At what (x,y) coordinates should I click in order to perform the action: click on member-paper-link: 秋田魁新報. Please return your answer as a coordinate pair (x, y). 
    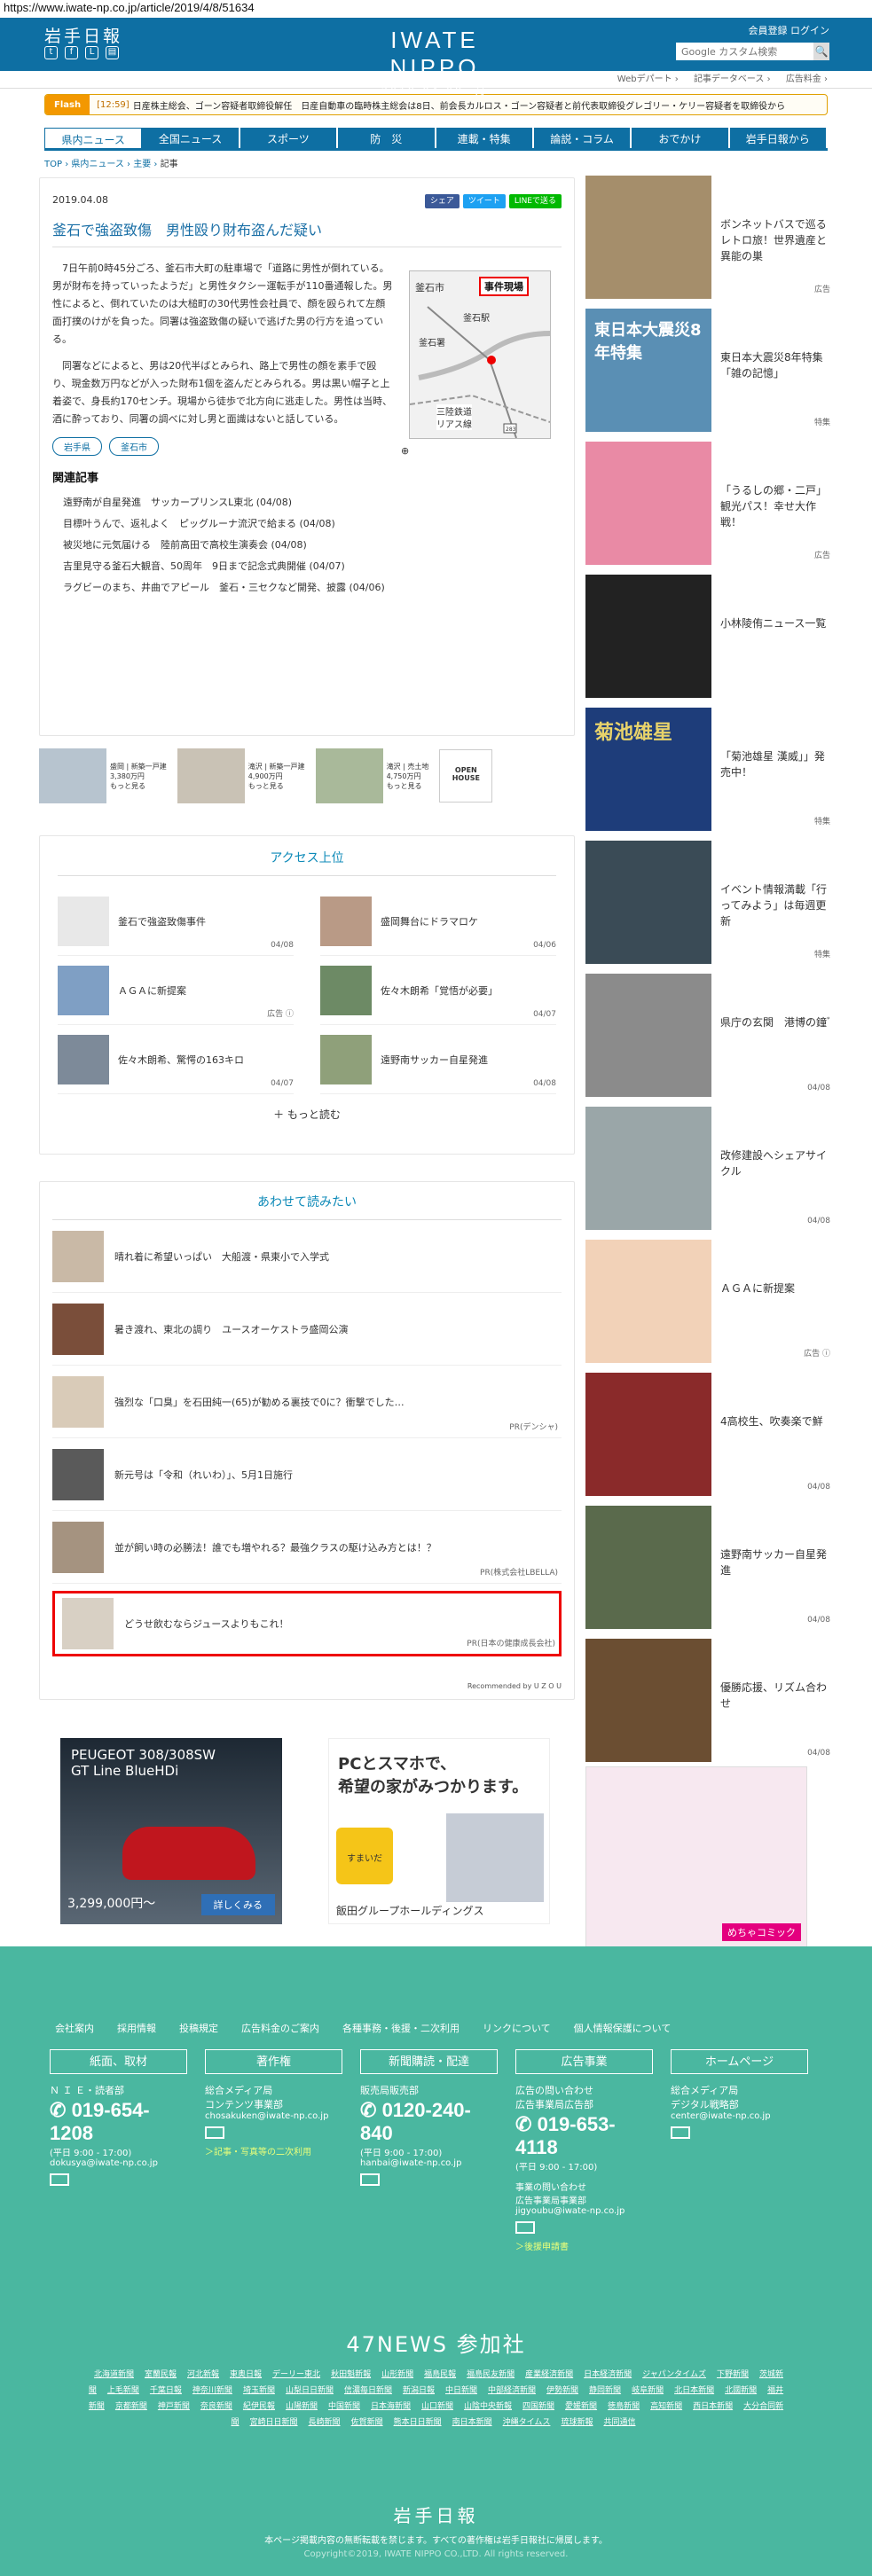
    Looking at the image, I should click on (351, 2374).